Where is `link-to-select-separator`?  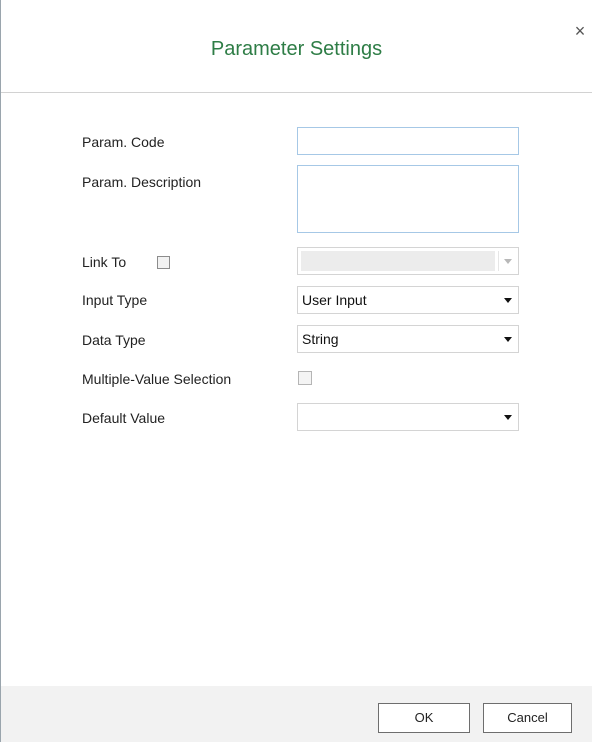 link-to-select-separator is located at coordinates (498, 261).